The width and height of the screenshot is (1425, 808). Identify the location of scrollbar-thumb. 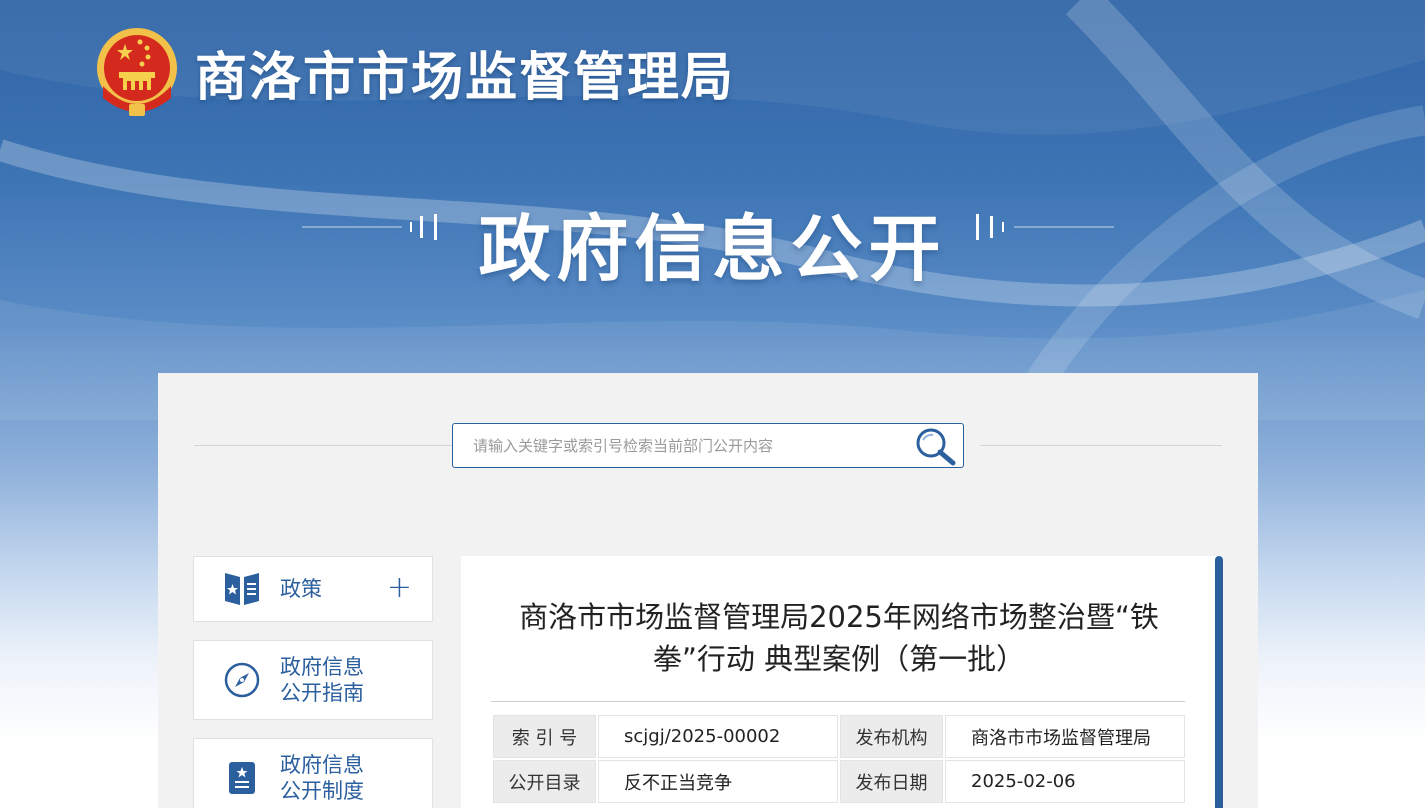
(1219, 682).